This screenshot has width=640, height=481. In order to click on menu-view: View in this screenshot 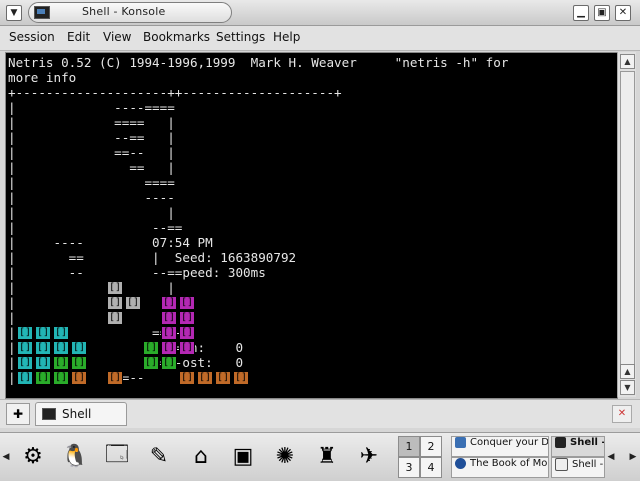, I will do `click(117, 37)`.